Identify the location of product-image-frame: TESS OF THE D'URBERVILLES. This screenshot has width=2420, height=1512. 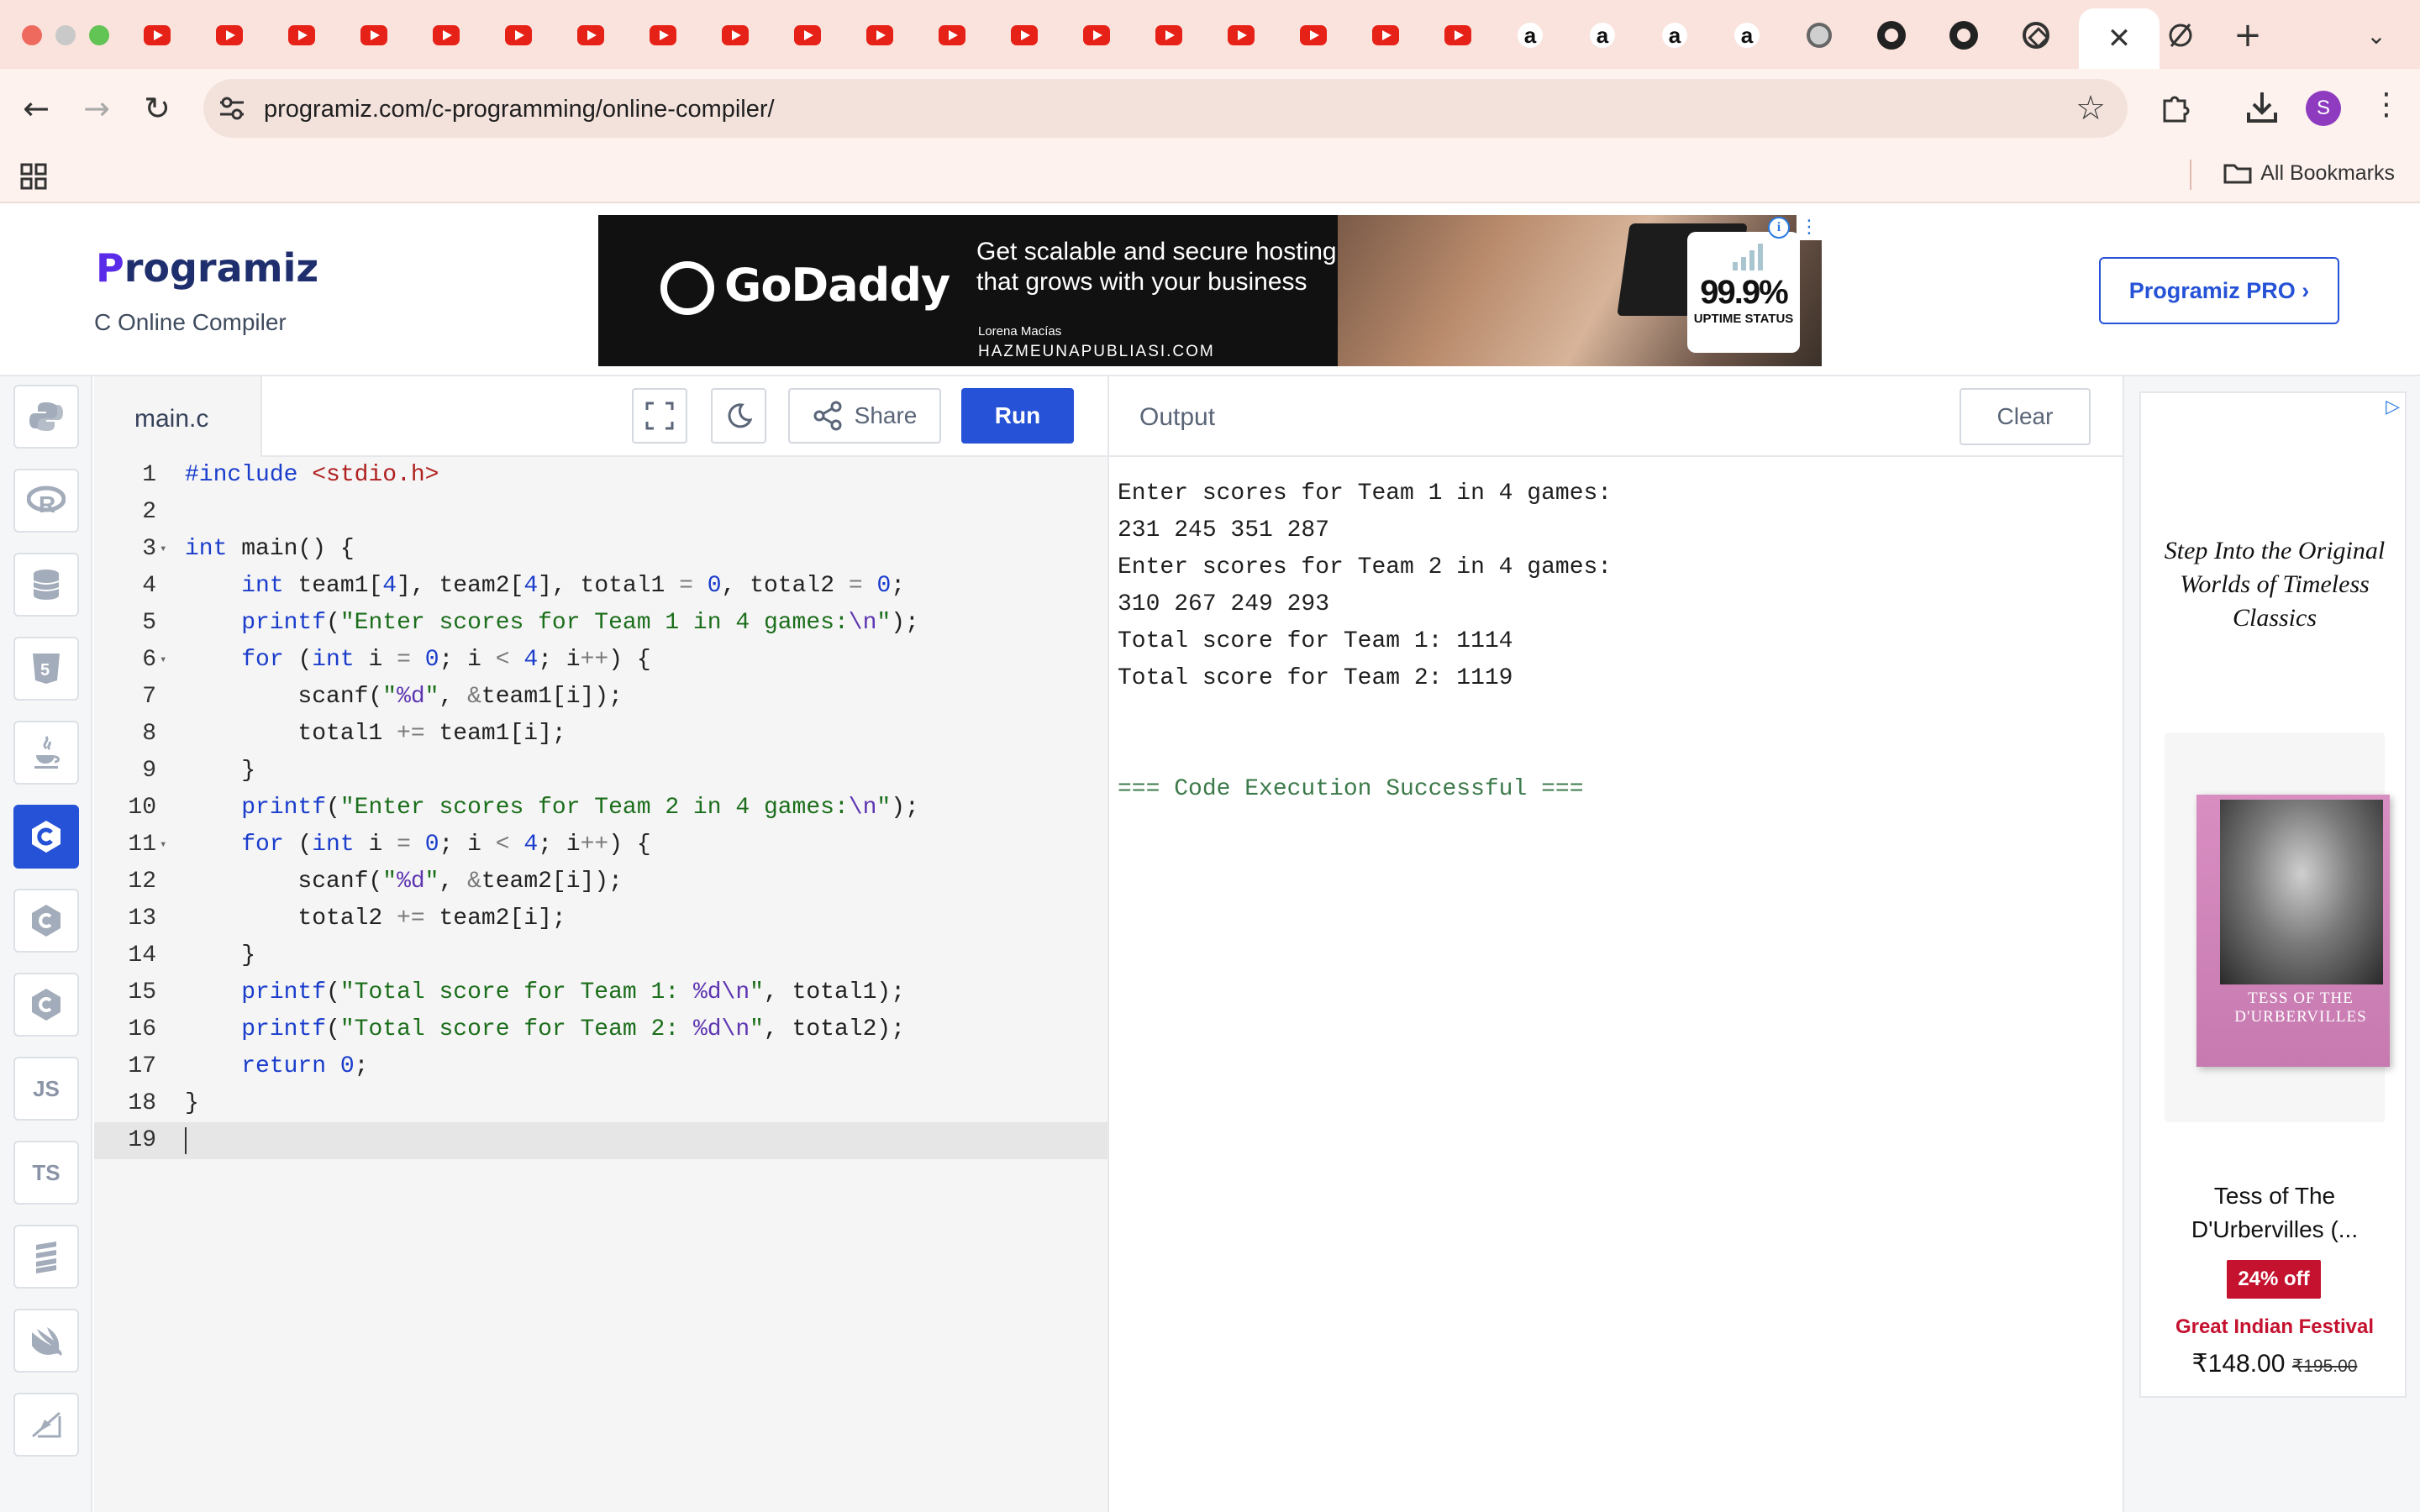
(2277, 927).